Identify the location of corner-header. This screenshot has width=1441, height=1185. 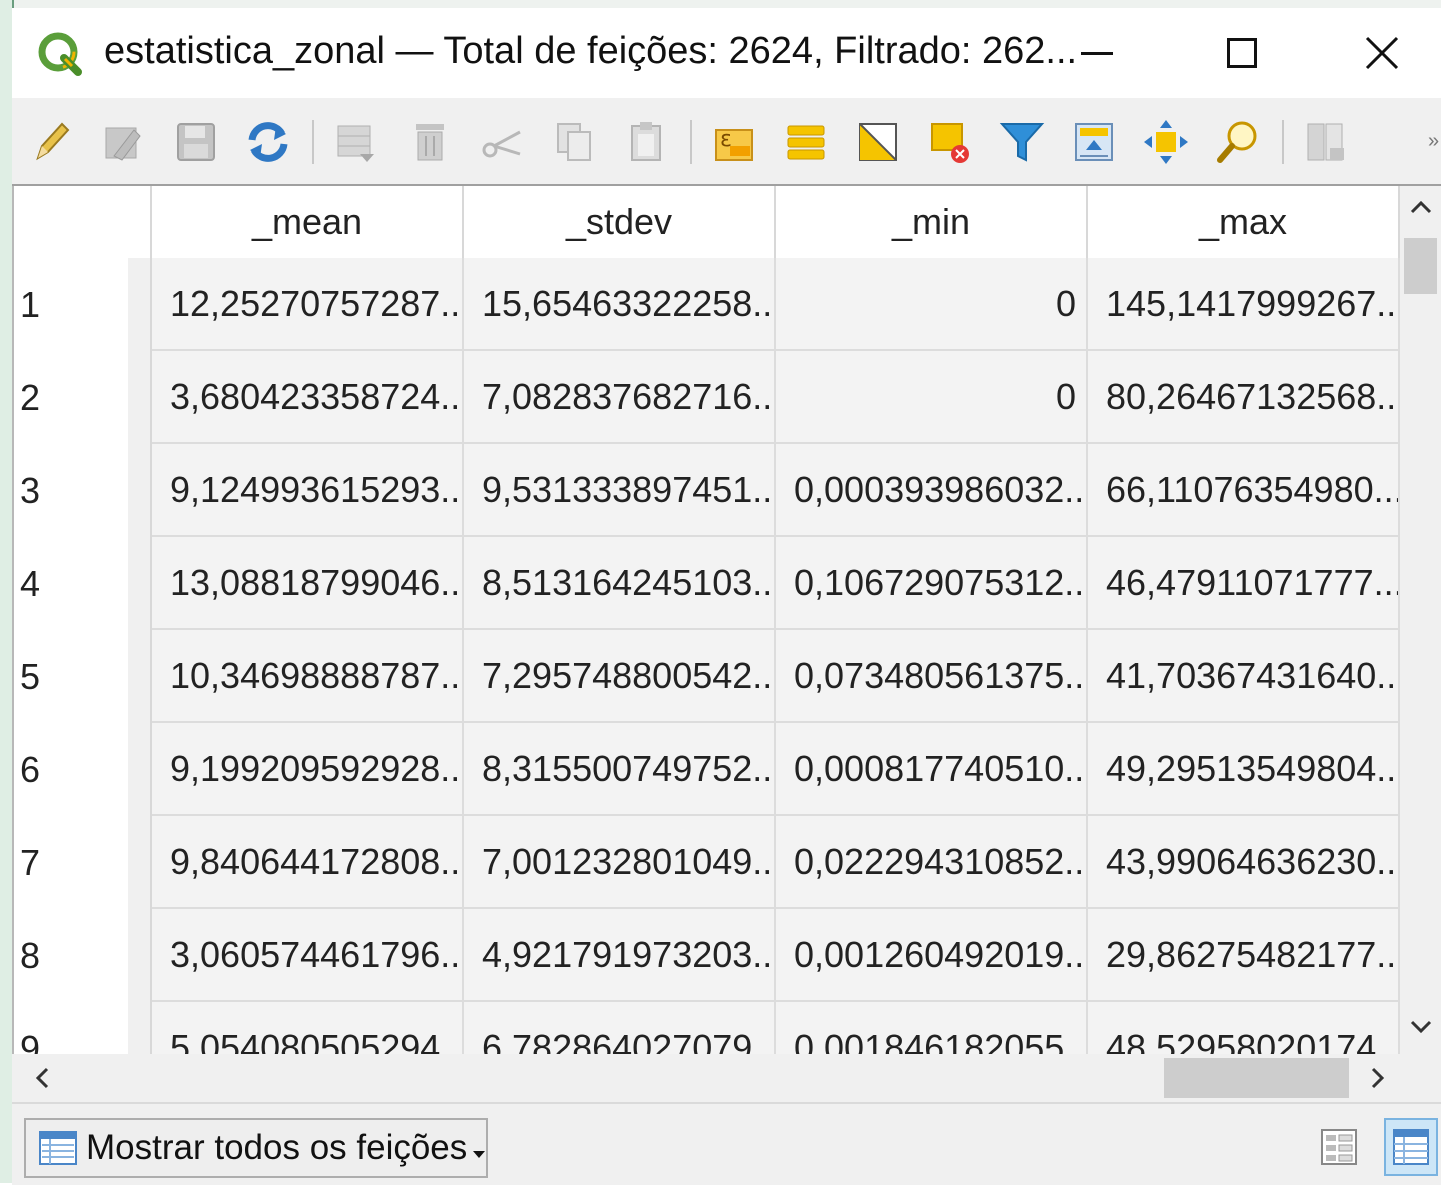
(71, 222).